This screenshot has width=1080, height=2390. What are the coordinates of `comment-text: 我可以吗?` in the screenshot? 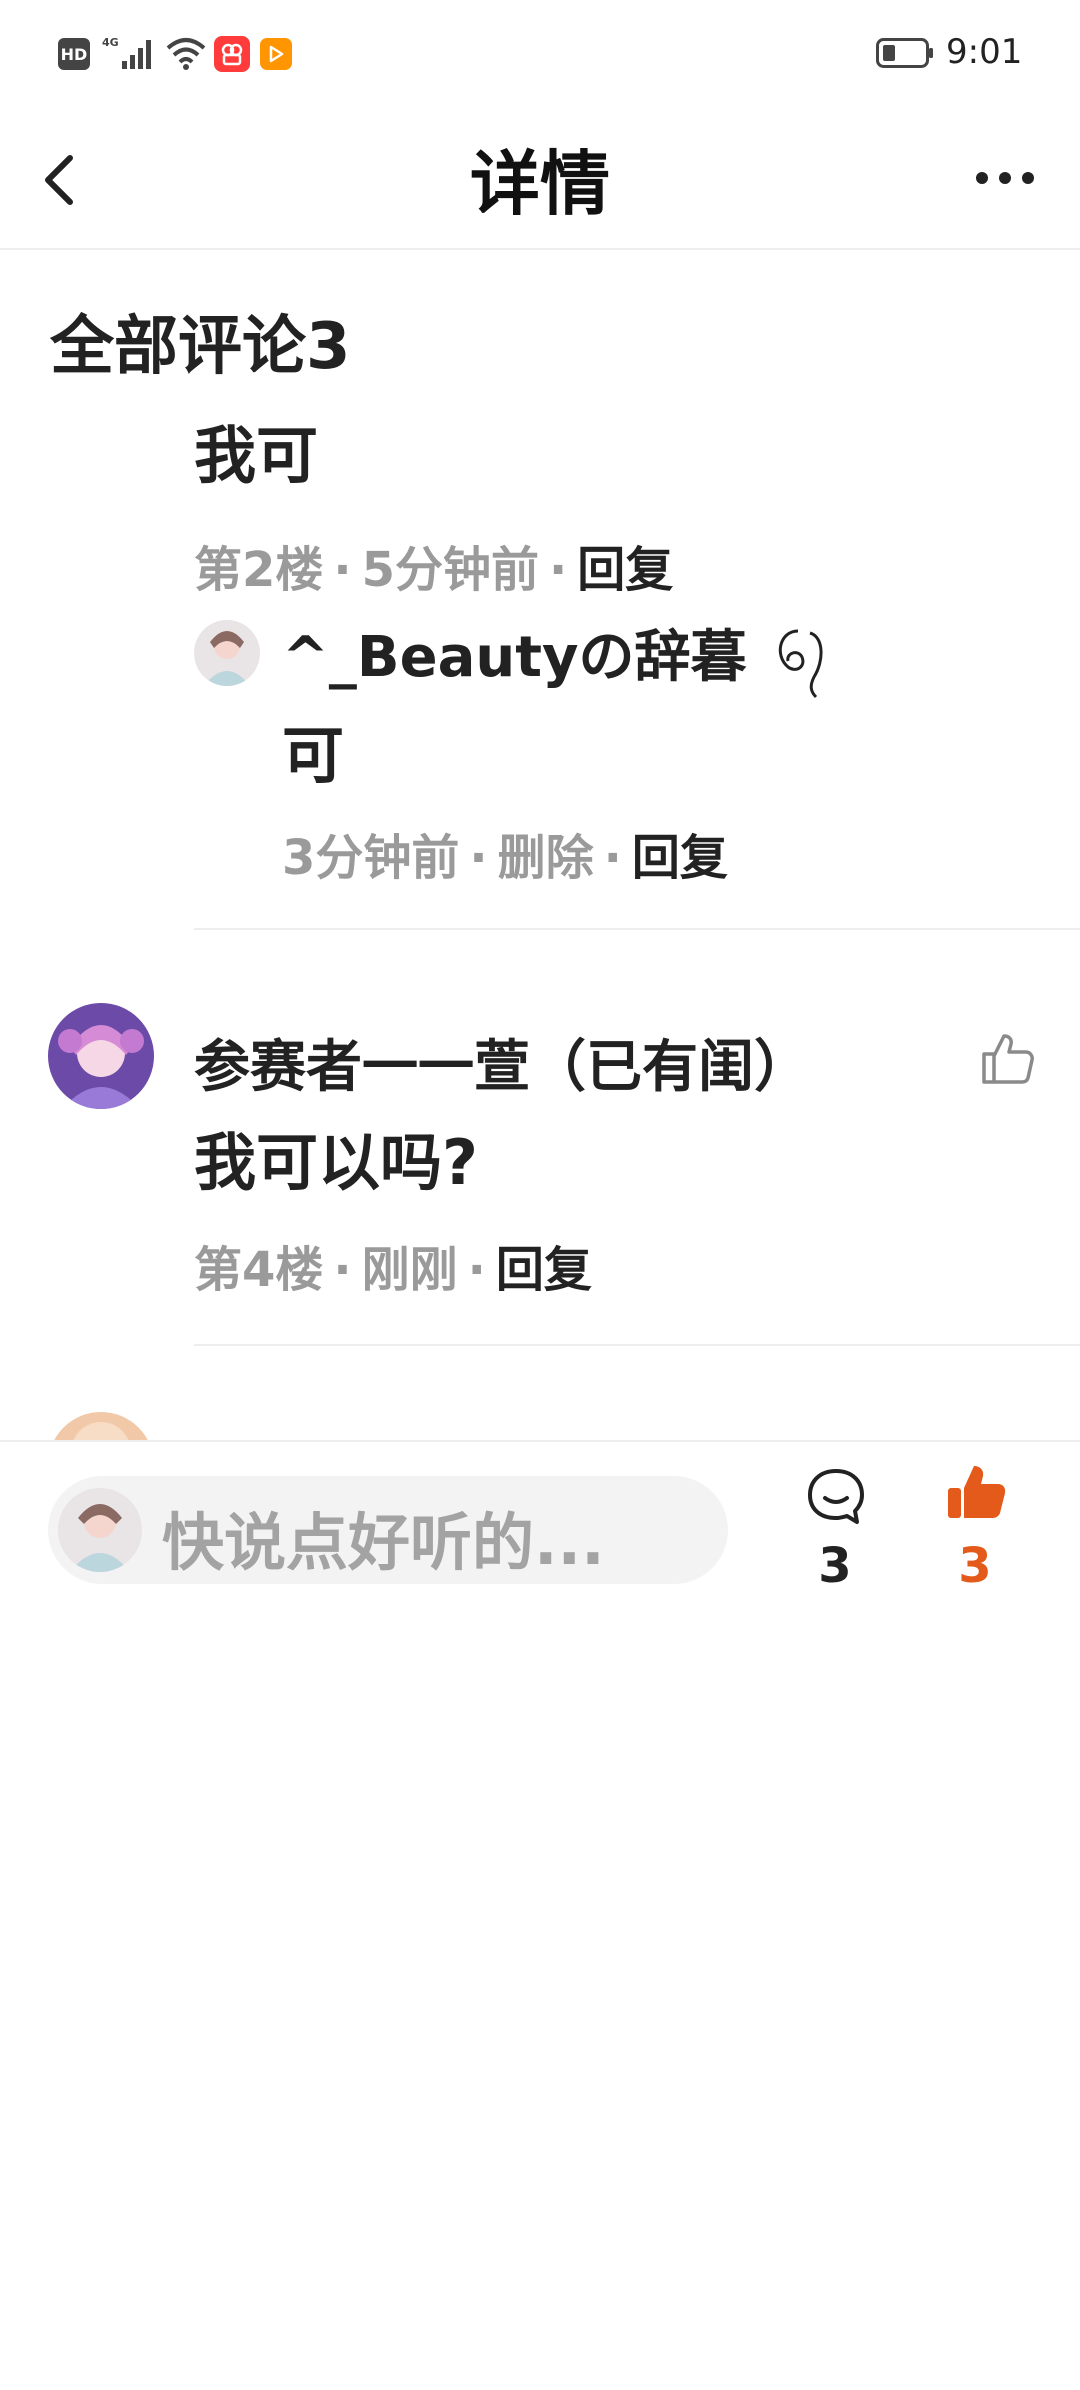 It's located at (336, 1162).